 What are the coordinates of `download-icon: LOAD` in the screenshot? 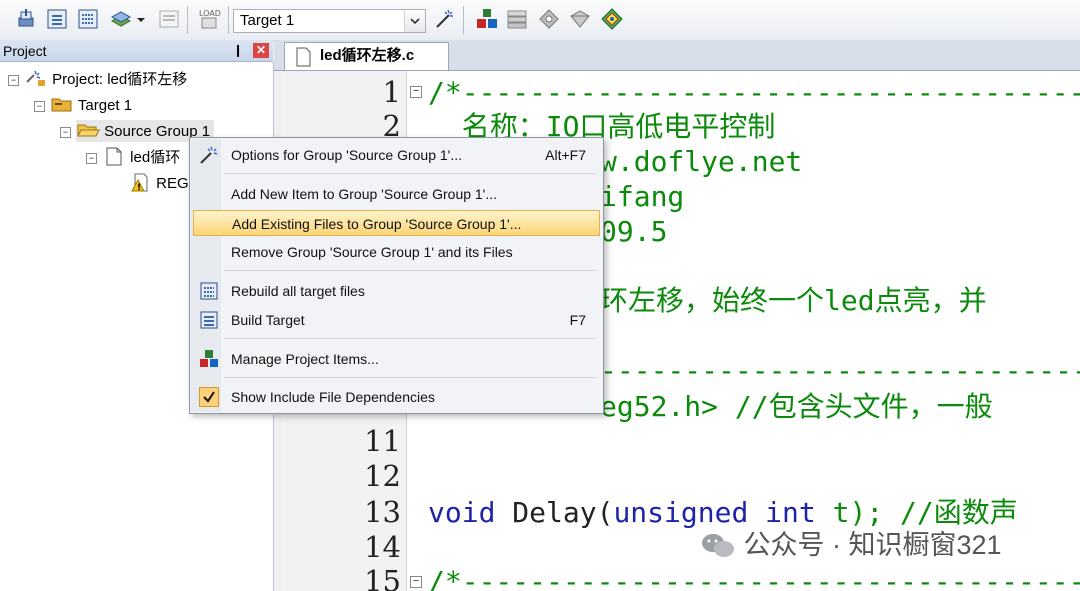 It's located at (210, 19).